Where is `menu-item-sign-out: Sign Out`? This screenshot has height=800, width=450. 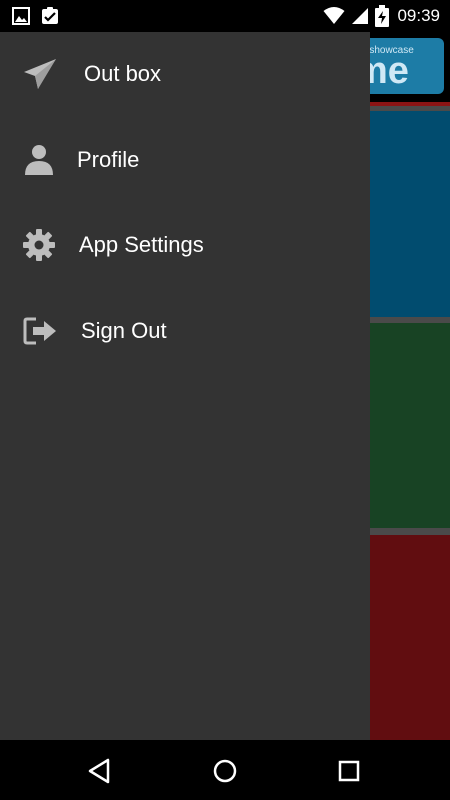 menu-item-sign-out: Sign Out is located at coordinates (185, 331).